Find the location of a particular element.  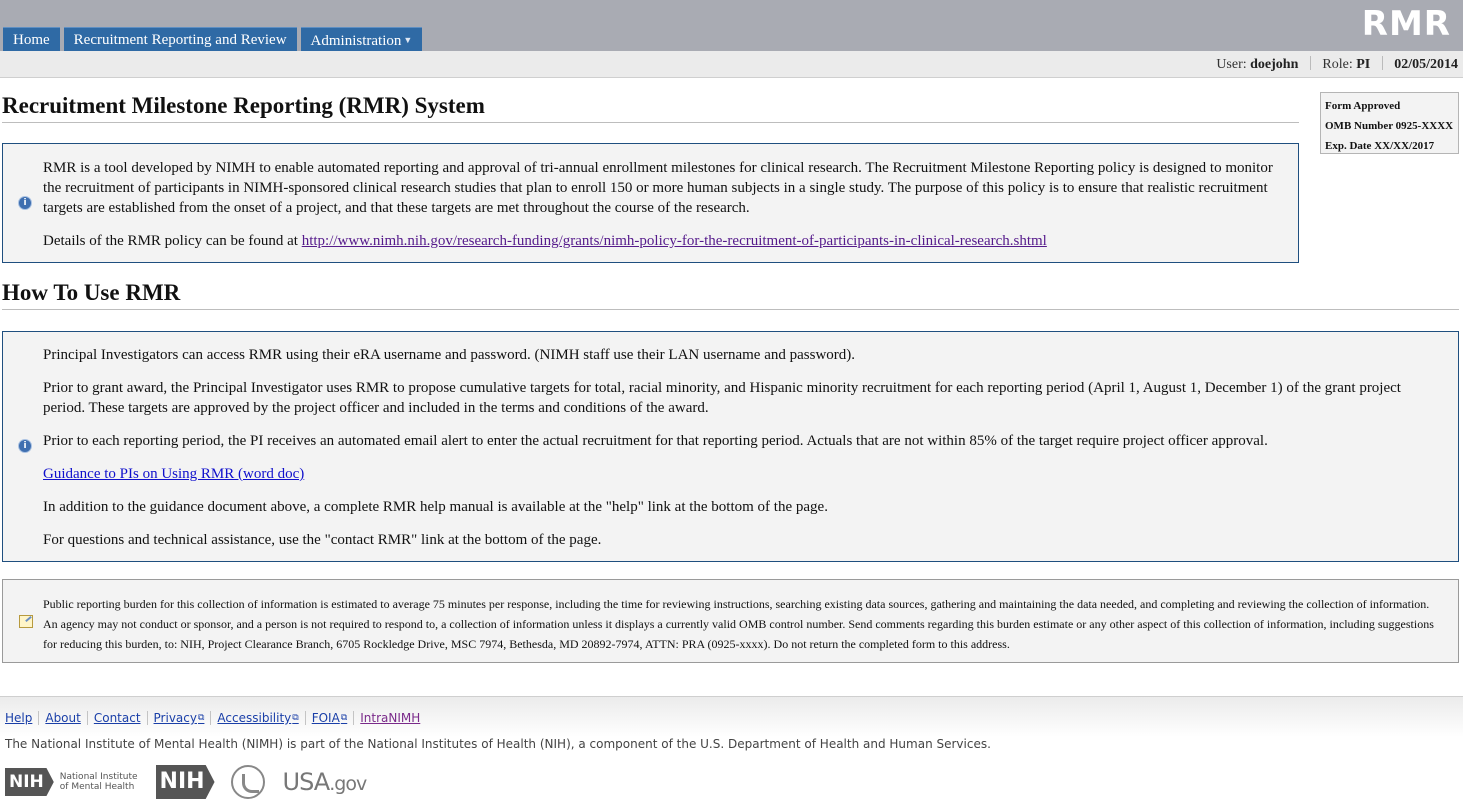

user-info: User: doejohn Role: PI 02/05/2014 is located at coordinates (1337, 64).